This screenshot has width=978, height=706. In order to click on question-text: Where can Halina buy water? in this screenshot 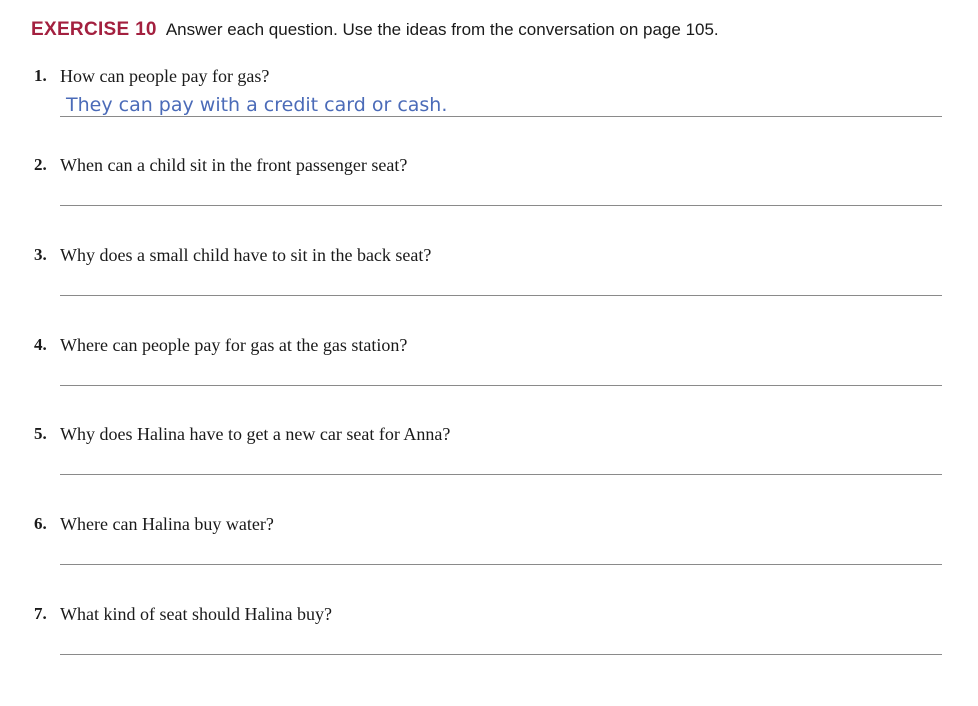, I will do `click(167, 524)`.